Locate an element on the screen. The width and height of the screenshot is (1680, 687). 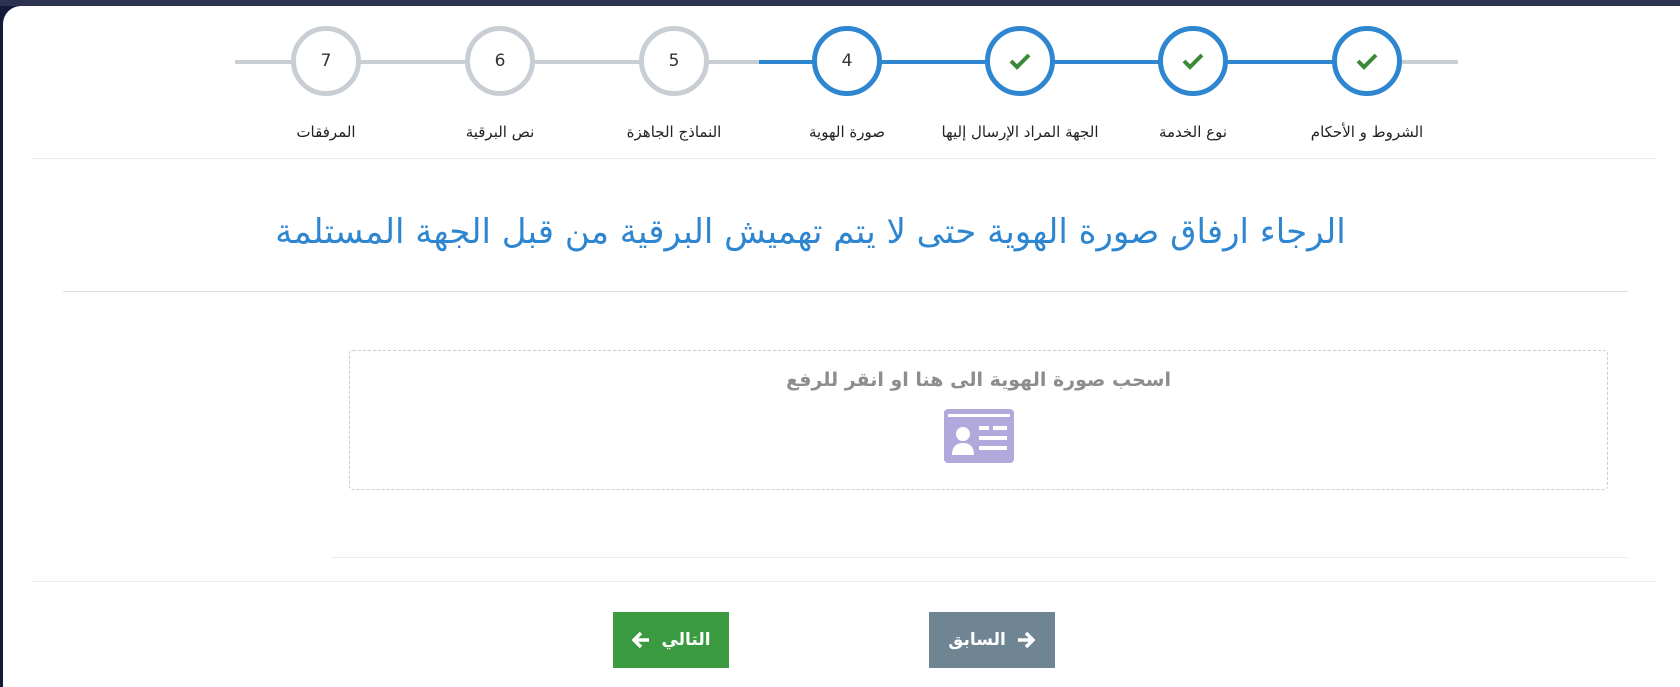
step-service-type: نوع الخدمة is located at coordinates (1193, 87).